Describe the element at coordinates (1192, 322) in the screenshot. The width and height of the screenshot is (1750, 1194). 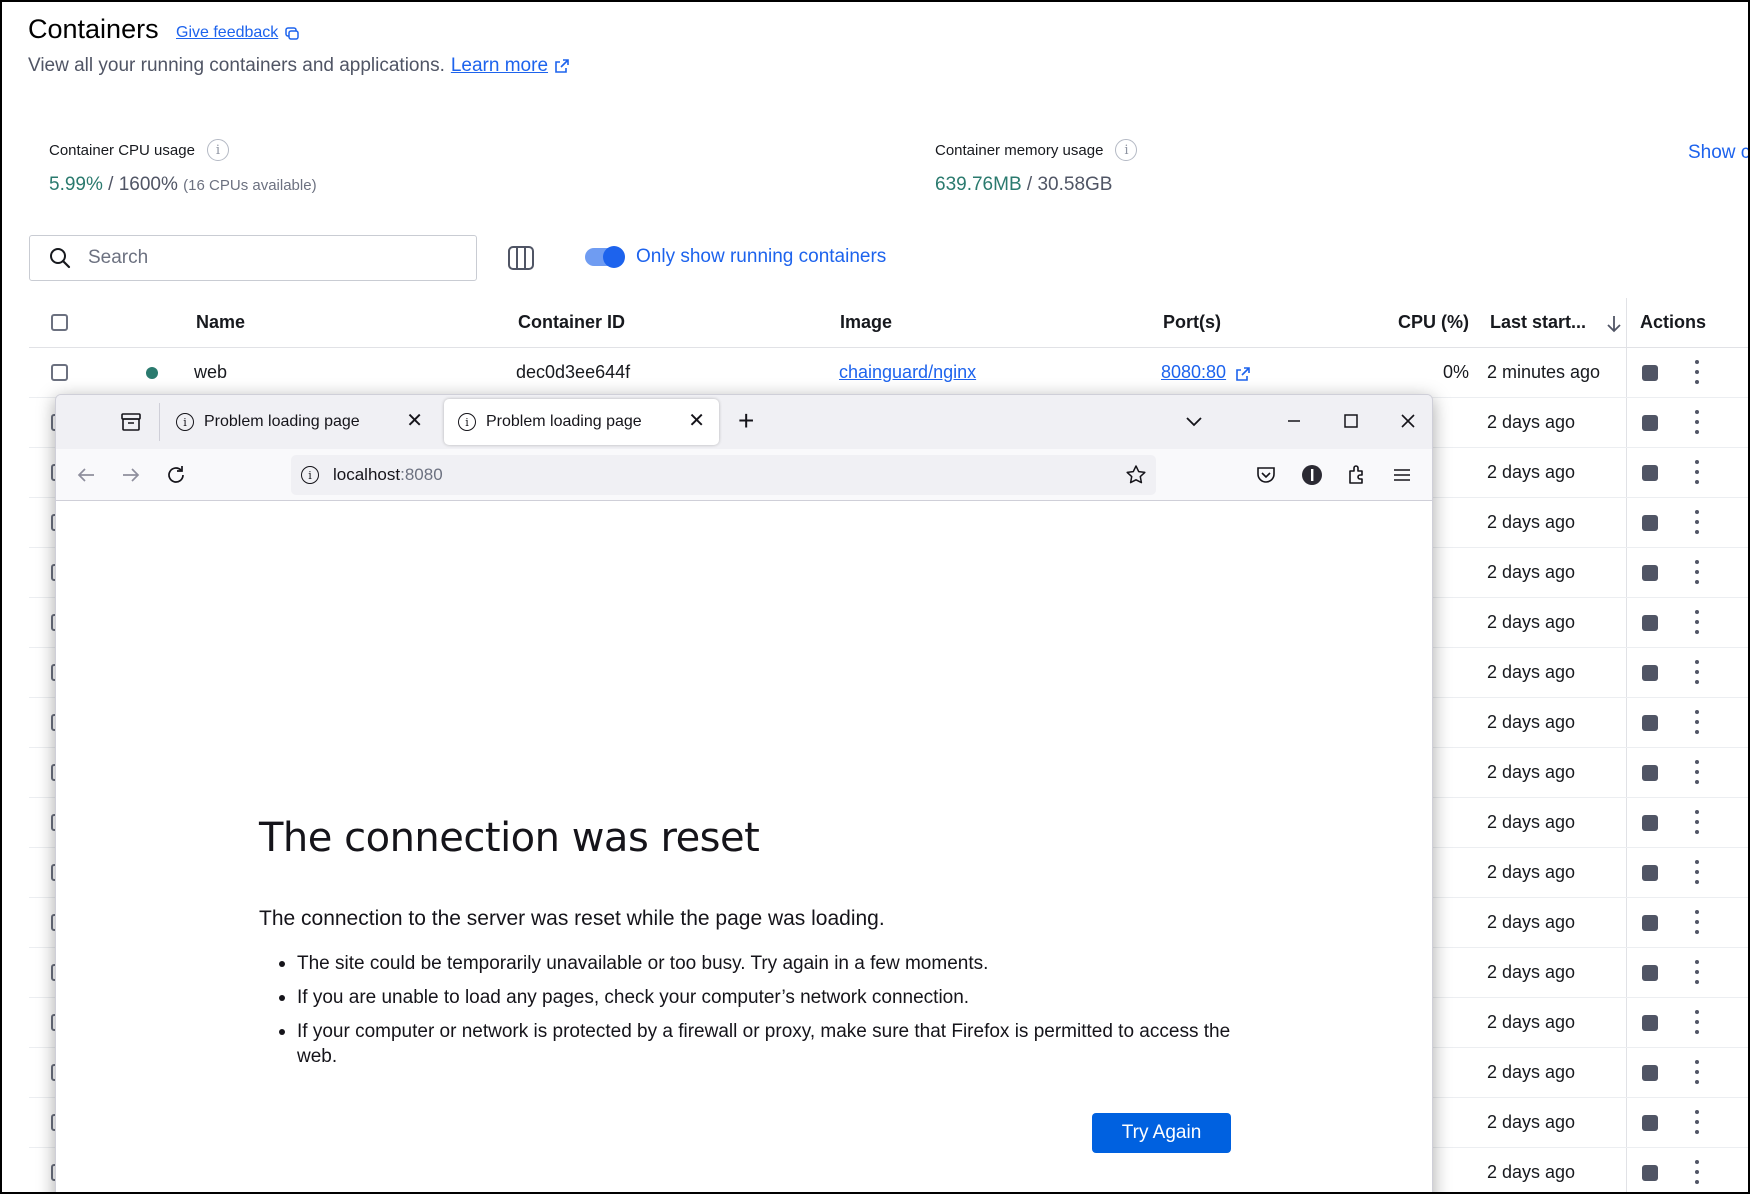
I see `column-header-ports: Port(s)` at that location.